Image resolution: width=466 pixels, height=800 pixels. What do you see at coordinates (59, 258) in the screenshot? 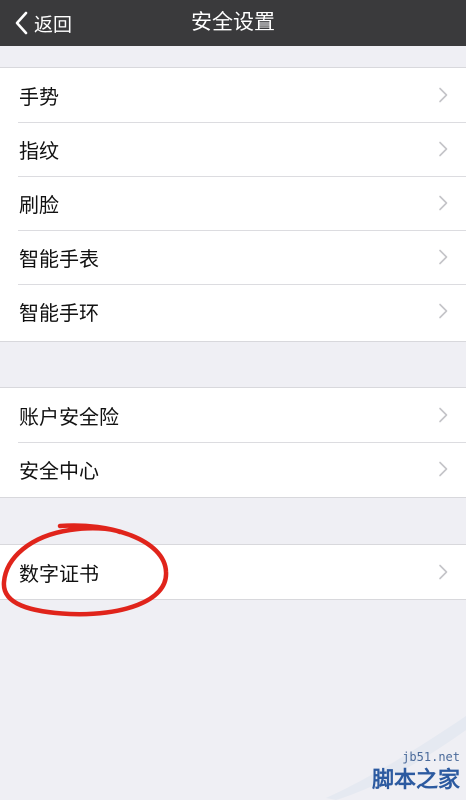
I see `cell-label: 智能手表` at bounding box center [59, 258].